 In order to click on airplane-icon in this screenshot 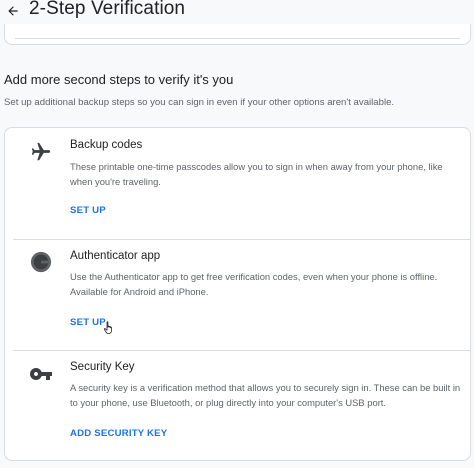, I will do `click(41, 152)`.